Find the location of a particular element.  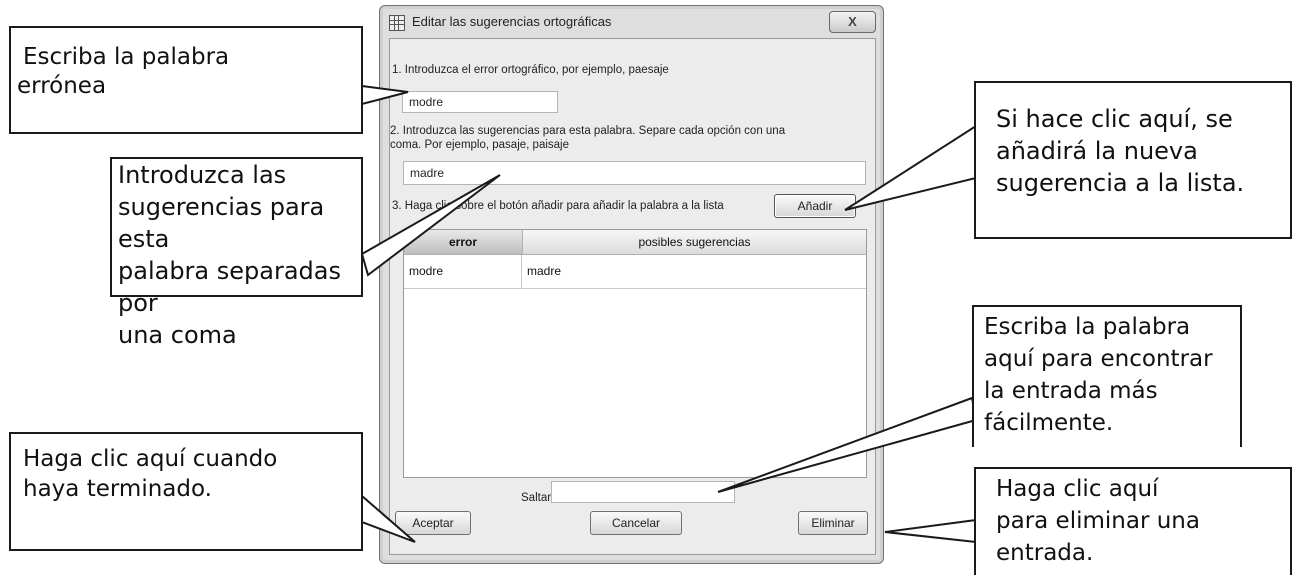

callout-delete-line2: para eliminar una is located at coordinates (1098, 521).